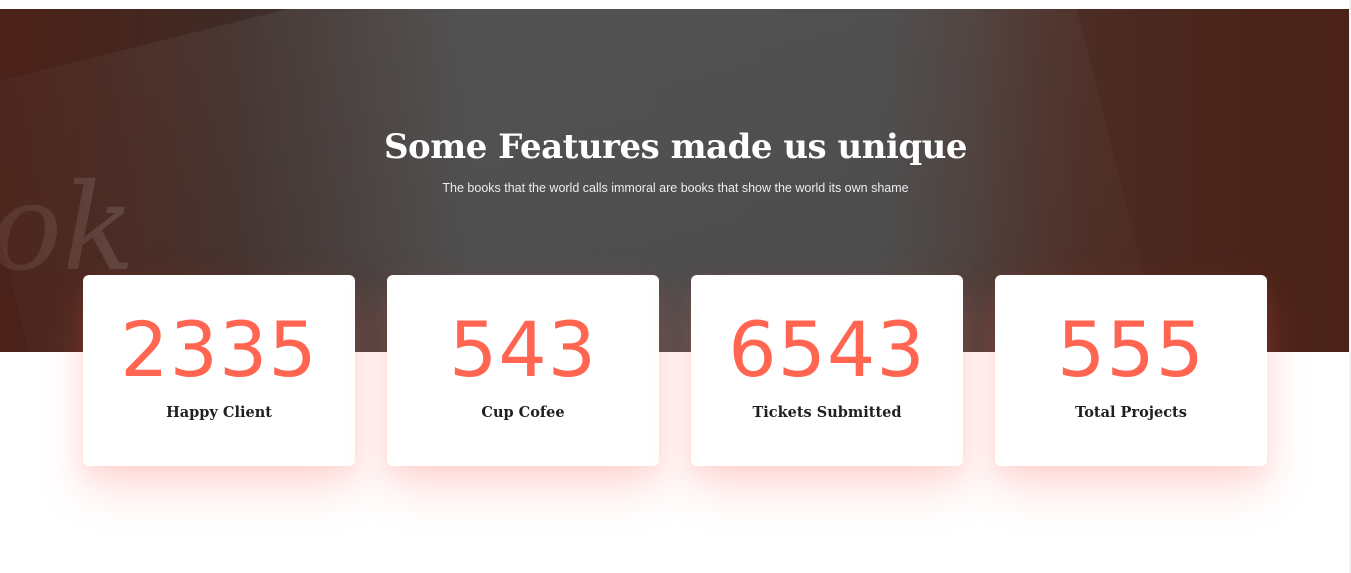 Image resolution: width=1351 pixels, height=573 pixels. Describe the element at coordinates (1131, 349) in the screenshot. I see `counter-value: 555` at that location.